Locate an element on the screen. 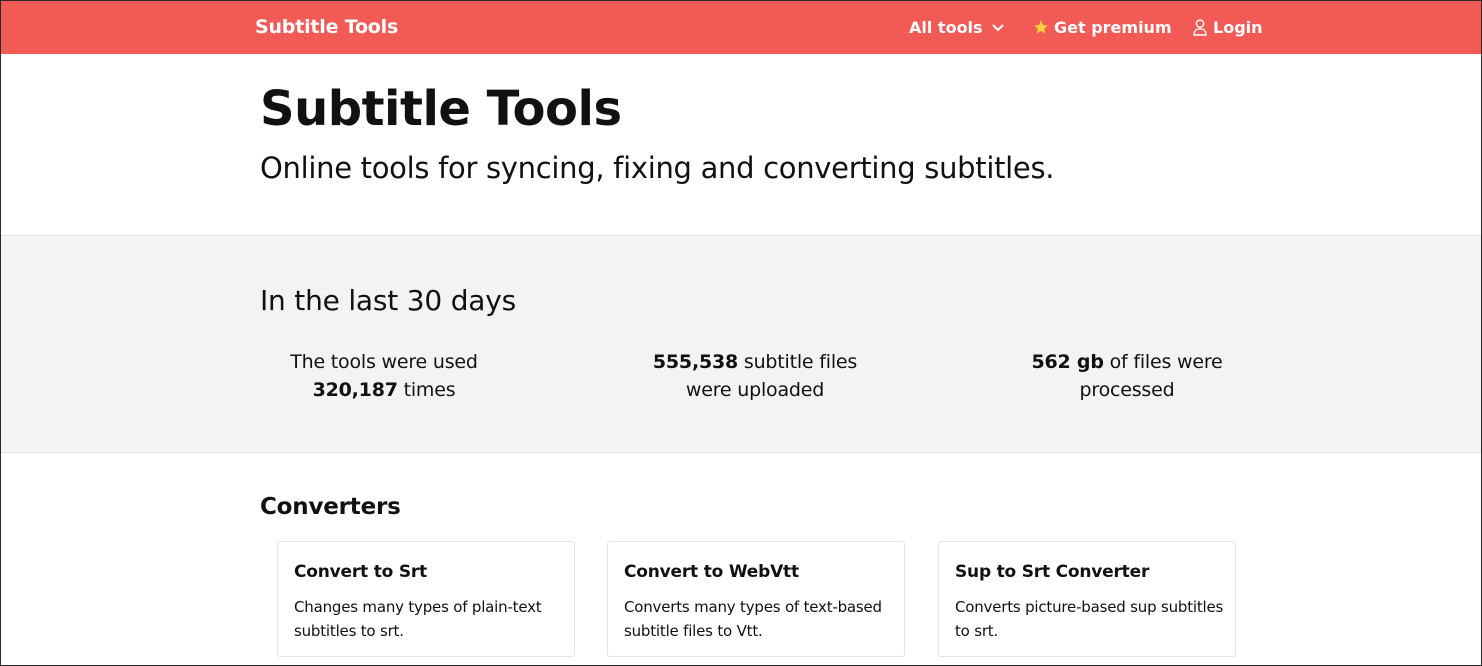  chevron-down-icon is located at coordinates (998, 27).